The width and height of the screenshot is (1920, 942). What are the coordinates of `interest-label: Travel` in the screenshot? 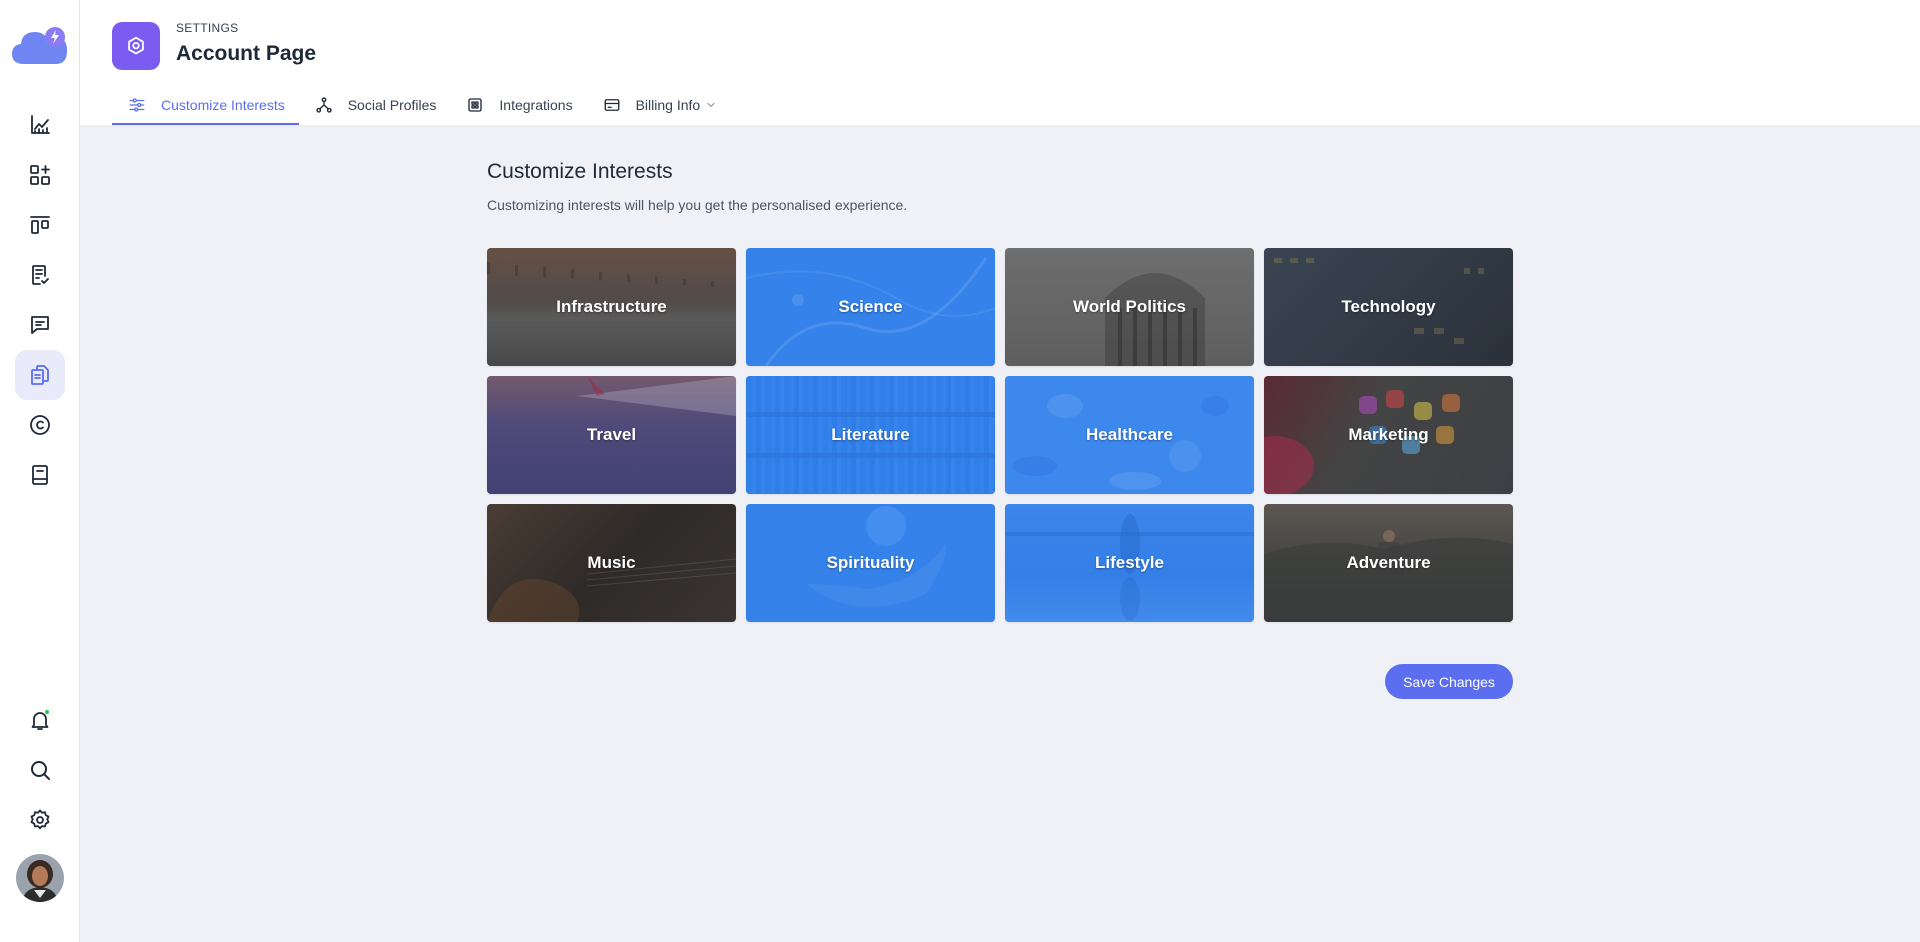 It's located at (611, 434).